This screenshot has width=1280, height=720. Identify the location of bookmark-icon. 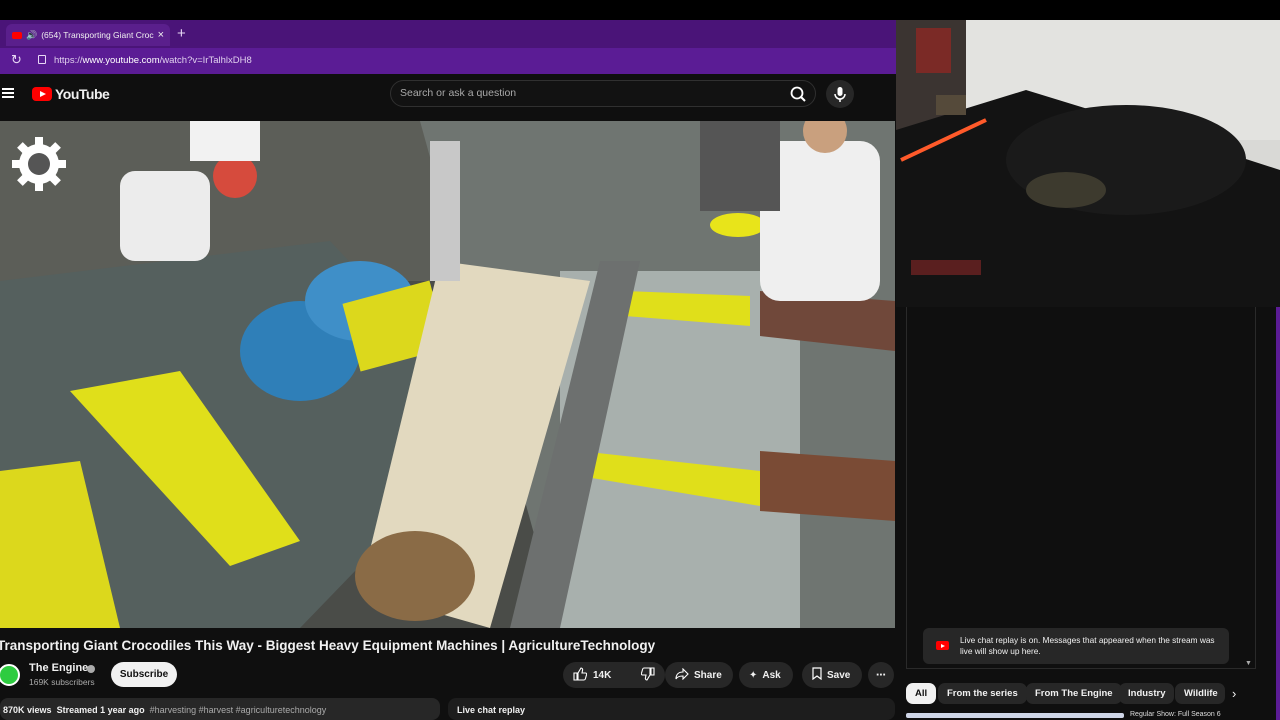
(817, 675).